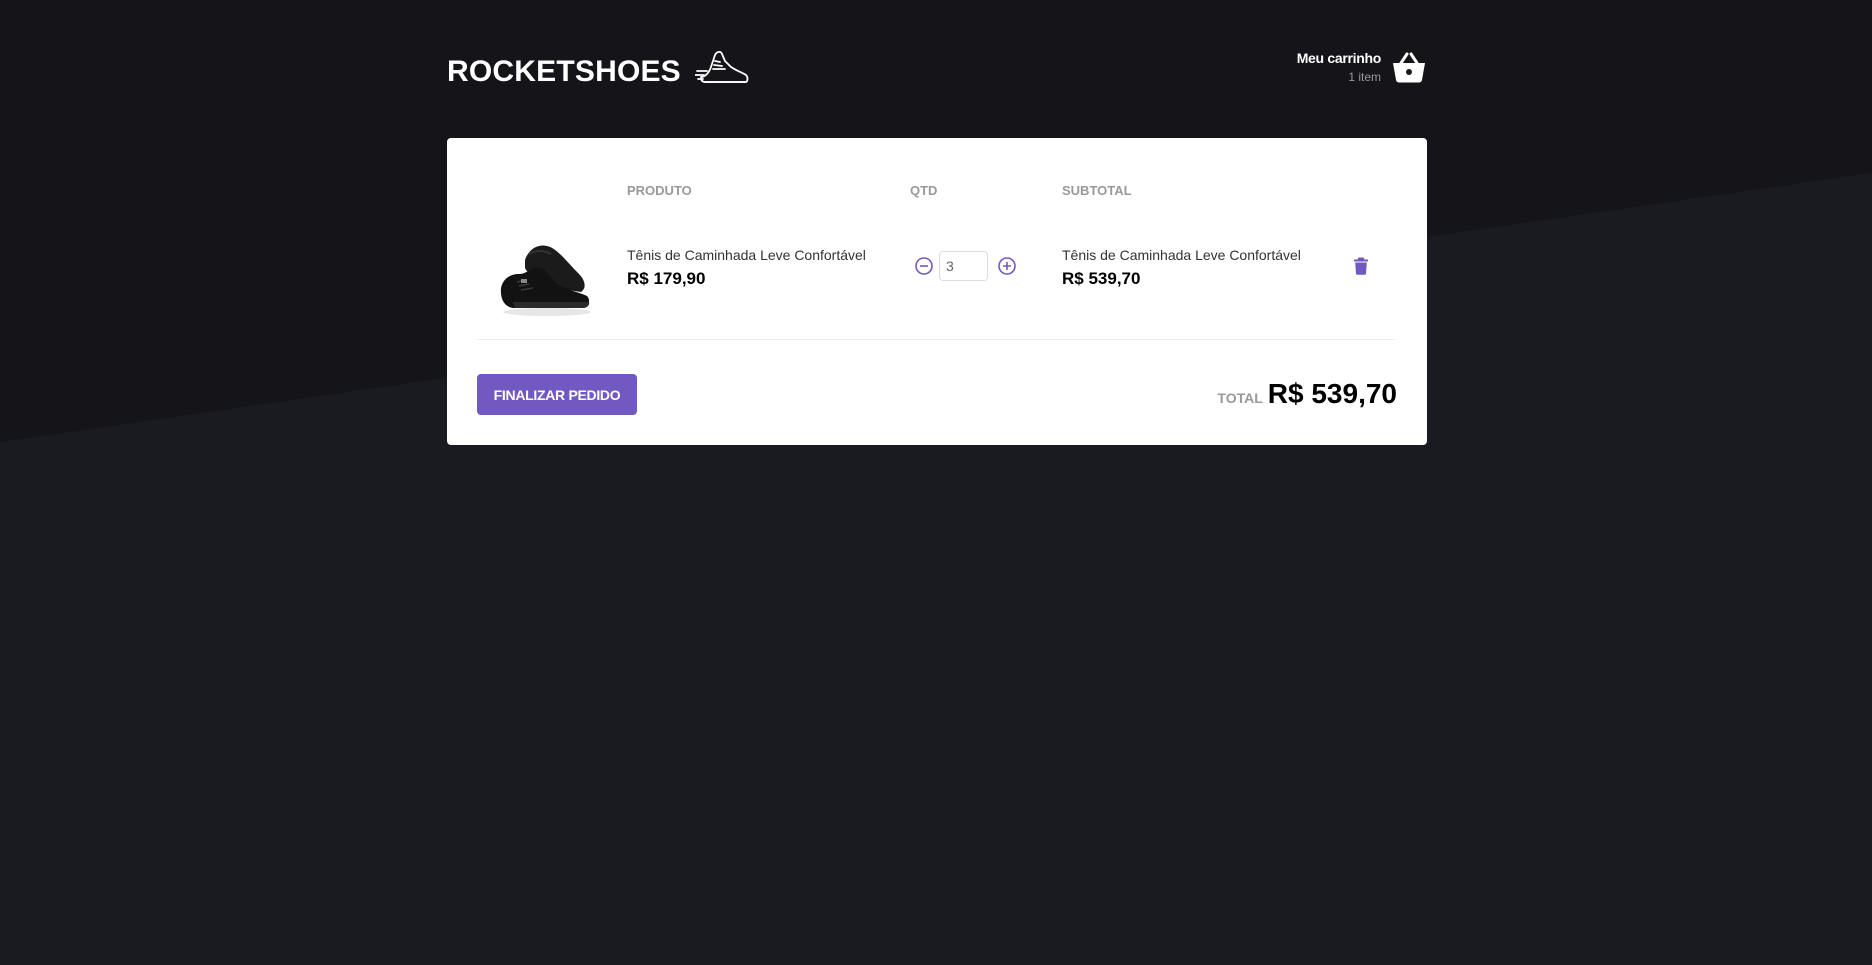  Describe the element at coordinates (937, 69) in the screenshot. I see `header: ROCKETSHOES Meu carrinho 1 item` at that location.